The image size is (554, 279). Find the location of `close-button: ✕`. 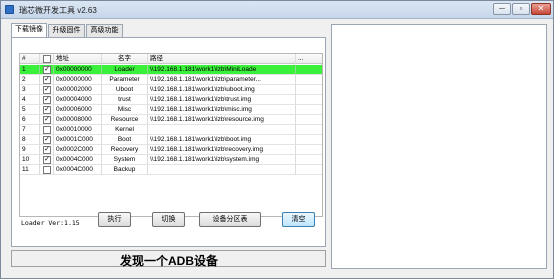

close-button: ✕ is located at coordinates (541, 9).